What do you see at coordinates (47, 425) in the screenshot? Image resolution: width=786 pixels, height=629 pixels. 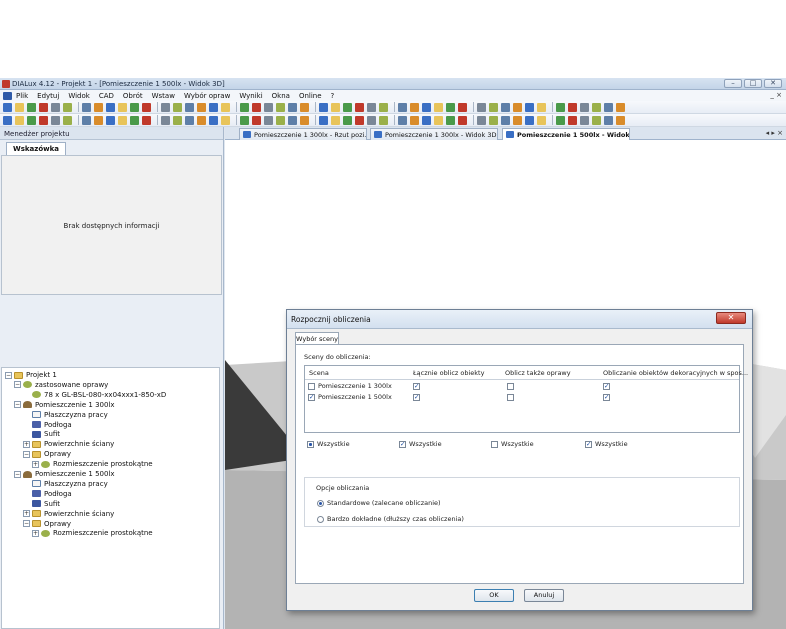 I see `tree-item: Podłoga` at bounding box center [47, 425].